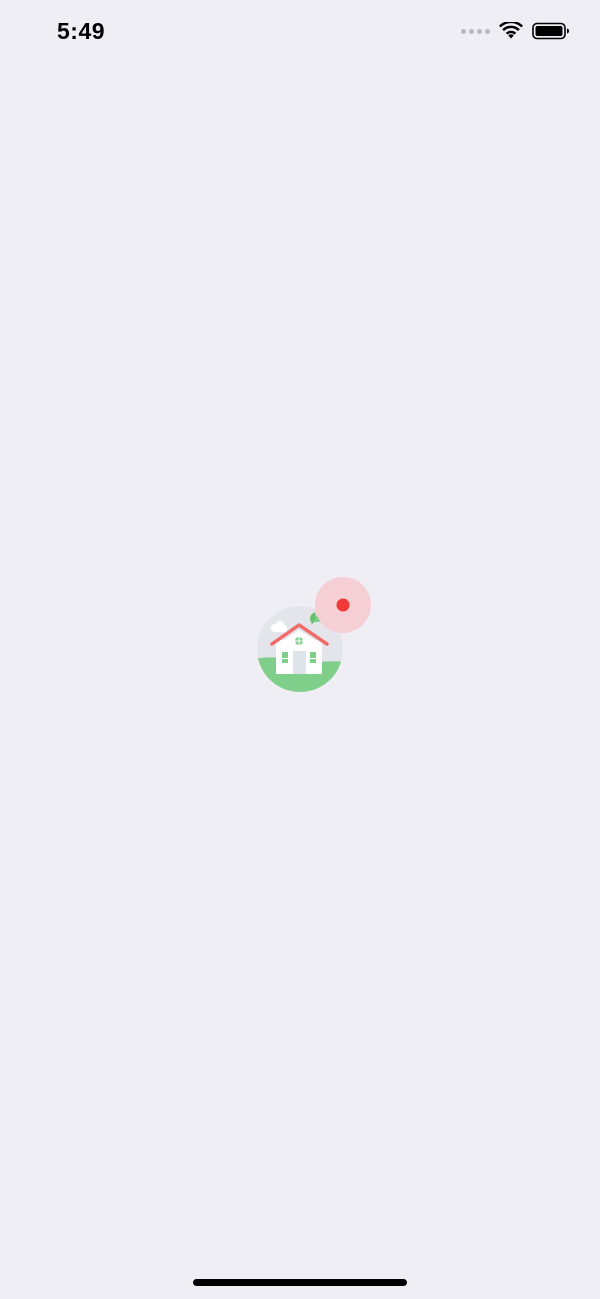  Describe the element at coordinates (81, 31) in the screenshot. I see `status-time: 5:49` at that location.